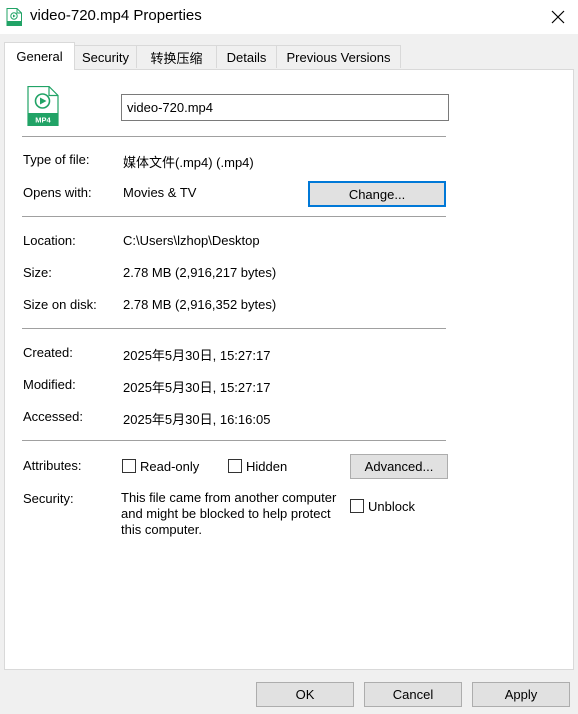 This screenshot has height=714, width=578. Describe the element at coordinates (43, 106) in the screenshot. I see `mp4-file-icon: MP4` at that location.